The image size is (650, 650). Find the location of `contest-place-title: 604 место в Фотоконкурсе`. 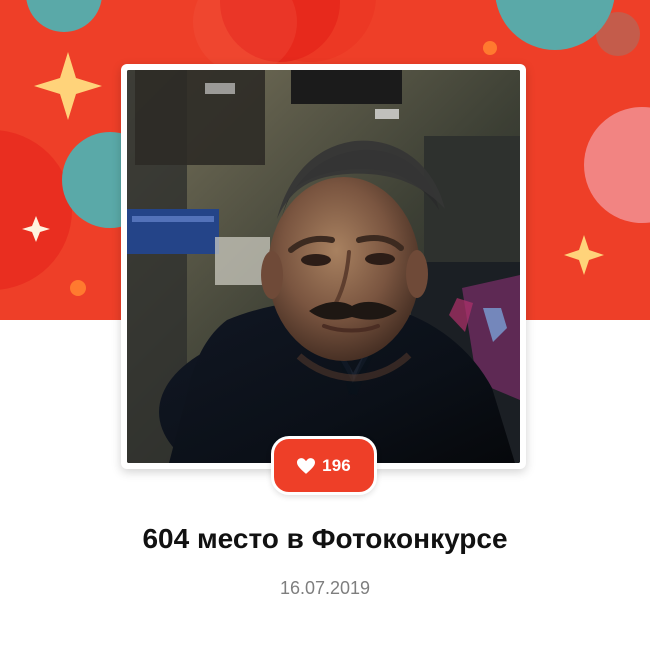

contest-place-title: 604 место в Фотоконкурсе is located at coordinates (325, 538).